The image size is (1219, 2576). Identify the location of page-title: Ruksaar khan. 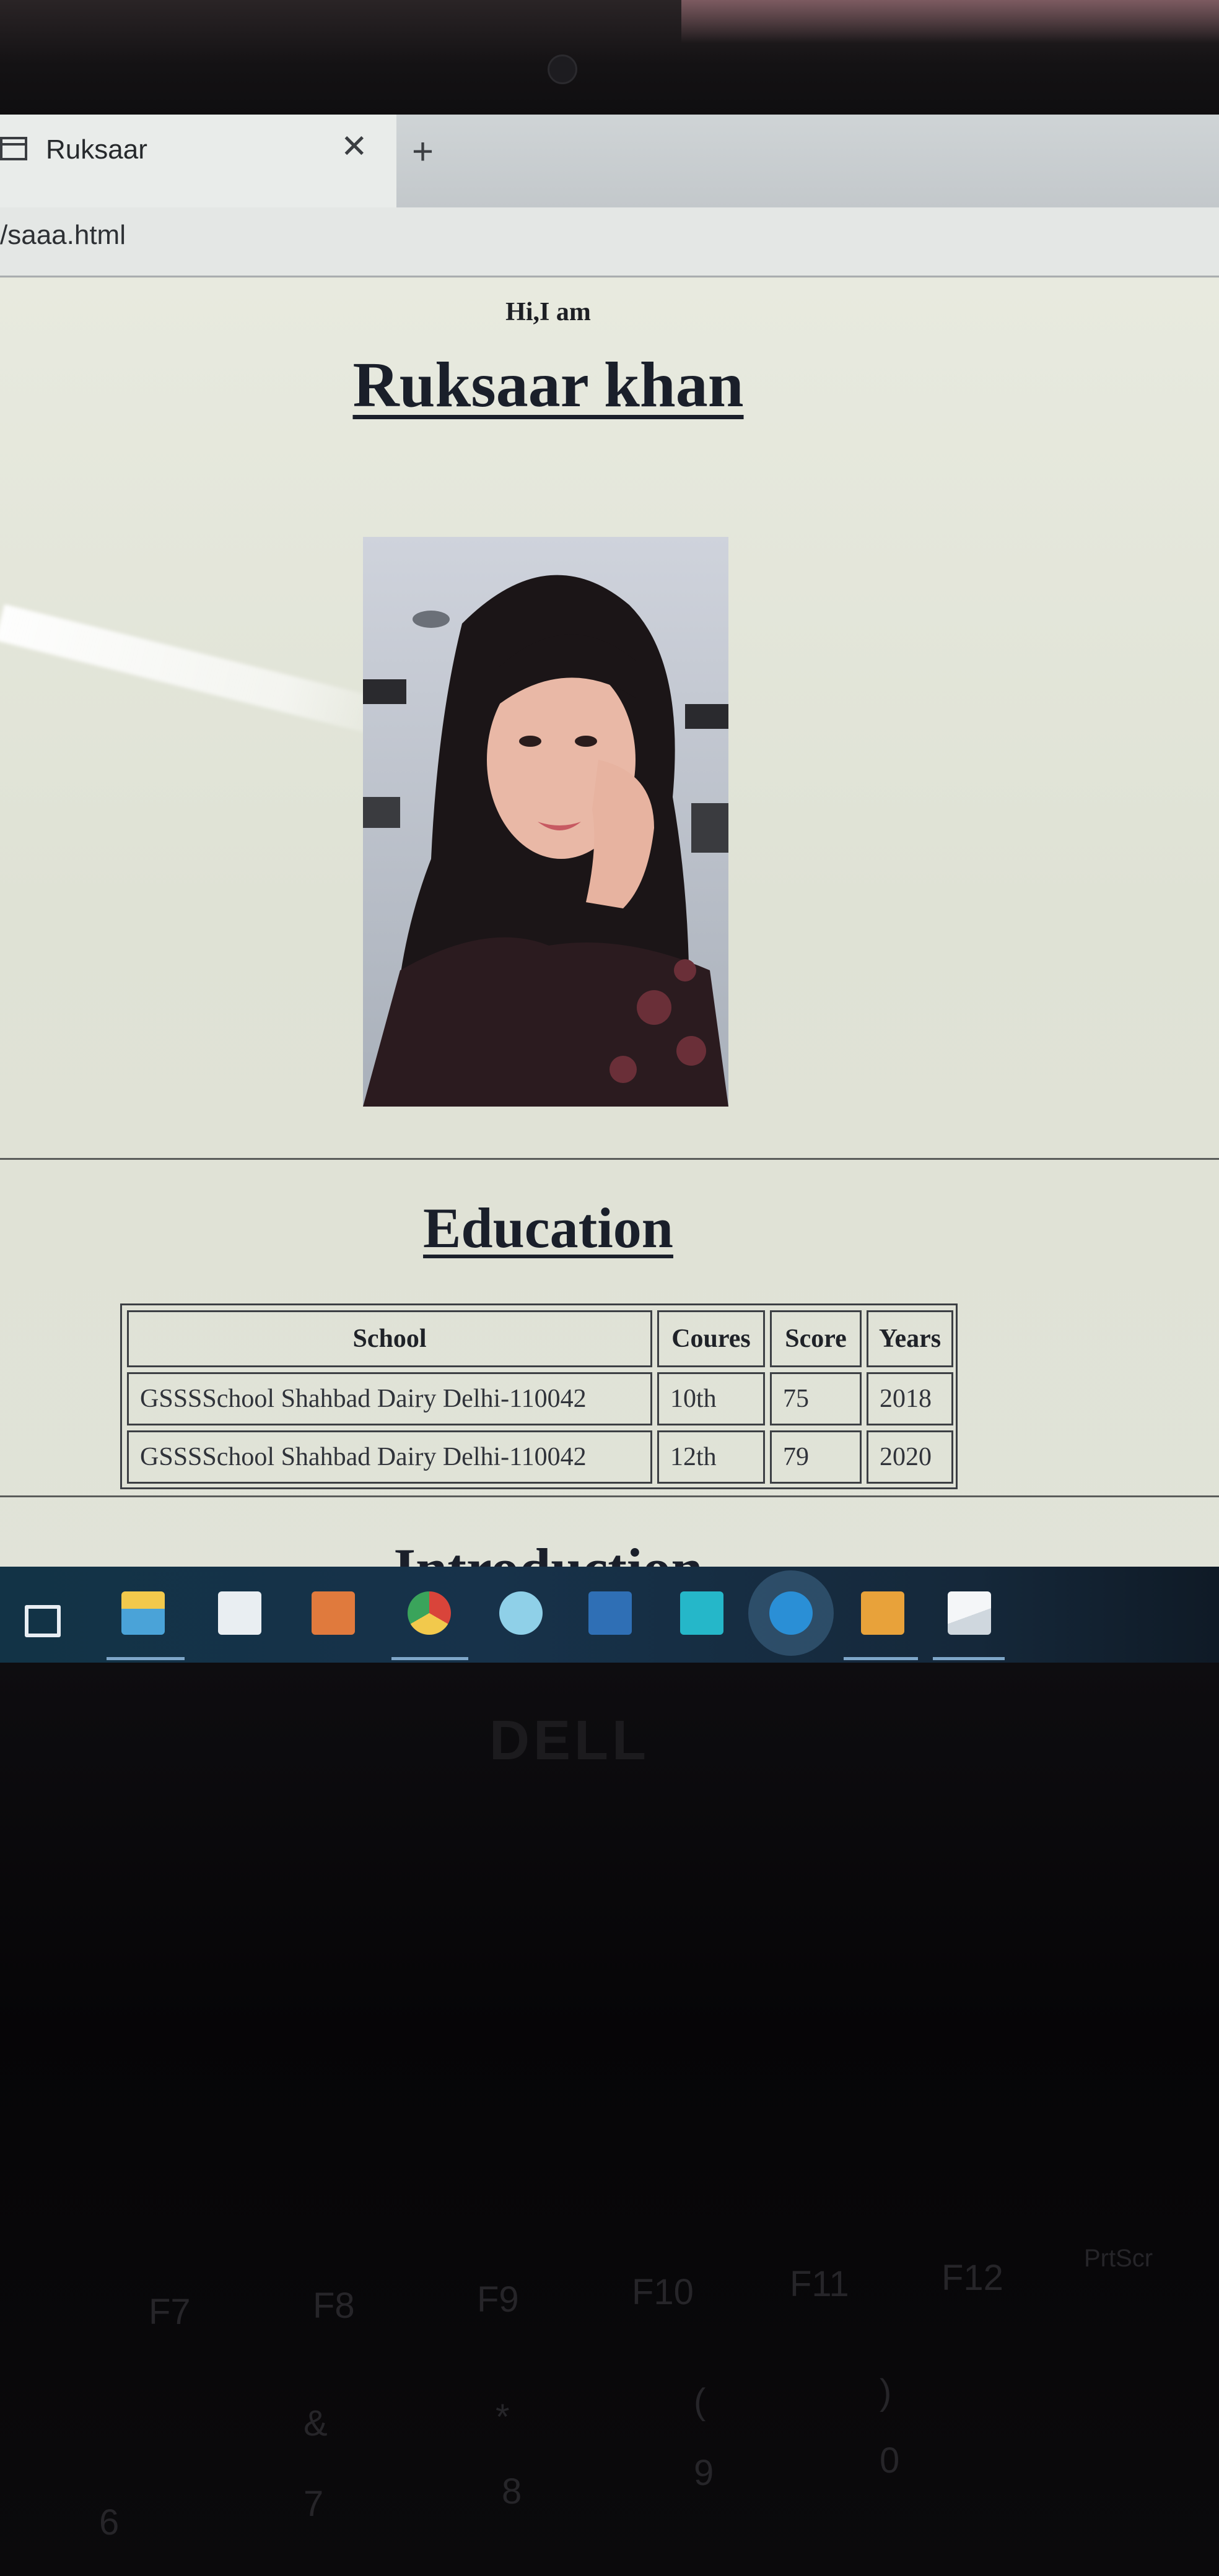
(548, 385).